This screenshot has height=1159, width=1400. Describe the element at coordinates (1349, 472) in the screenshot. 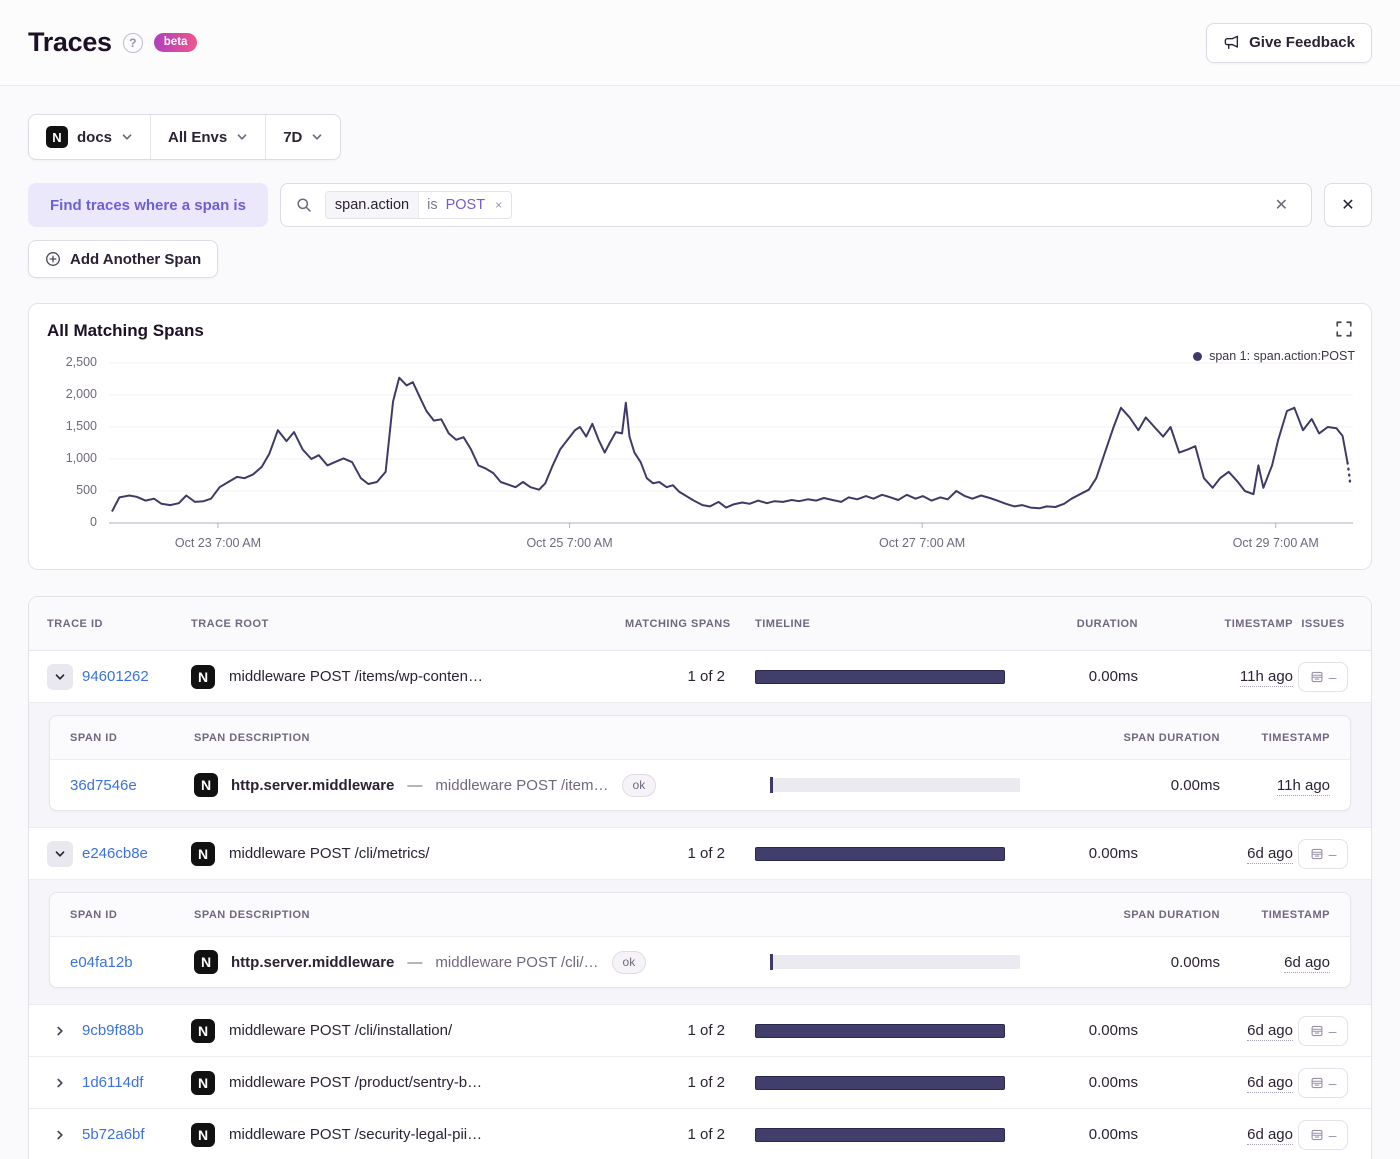

I see `series-line-dotted` at that location.